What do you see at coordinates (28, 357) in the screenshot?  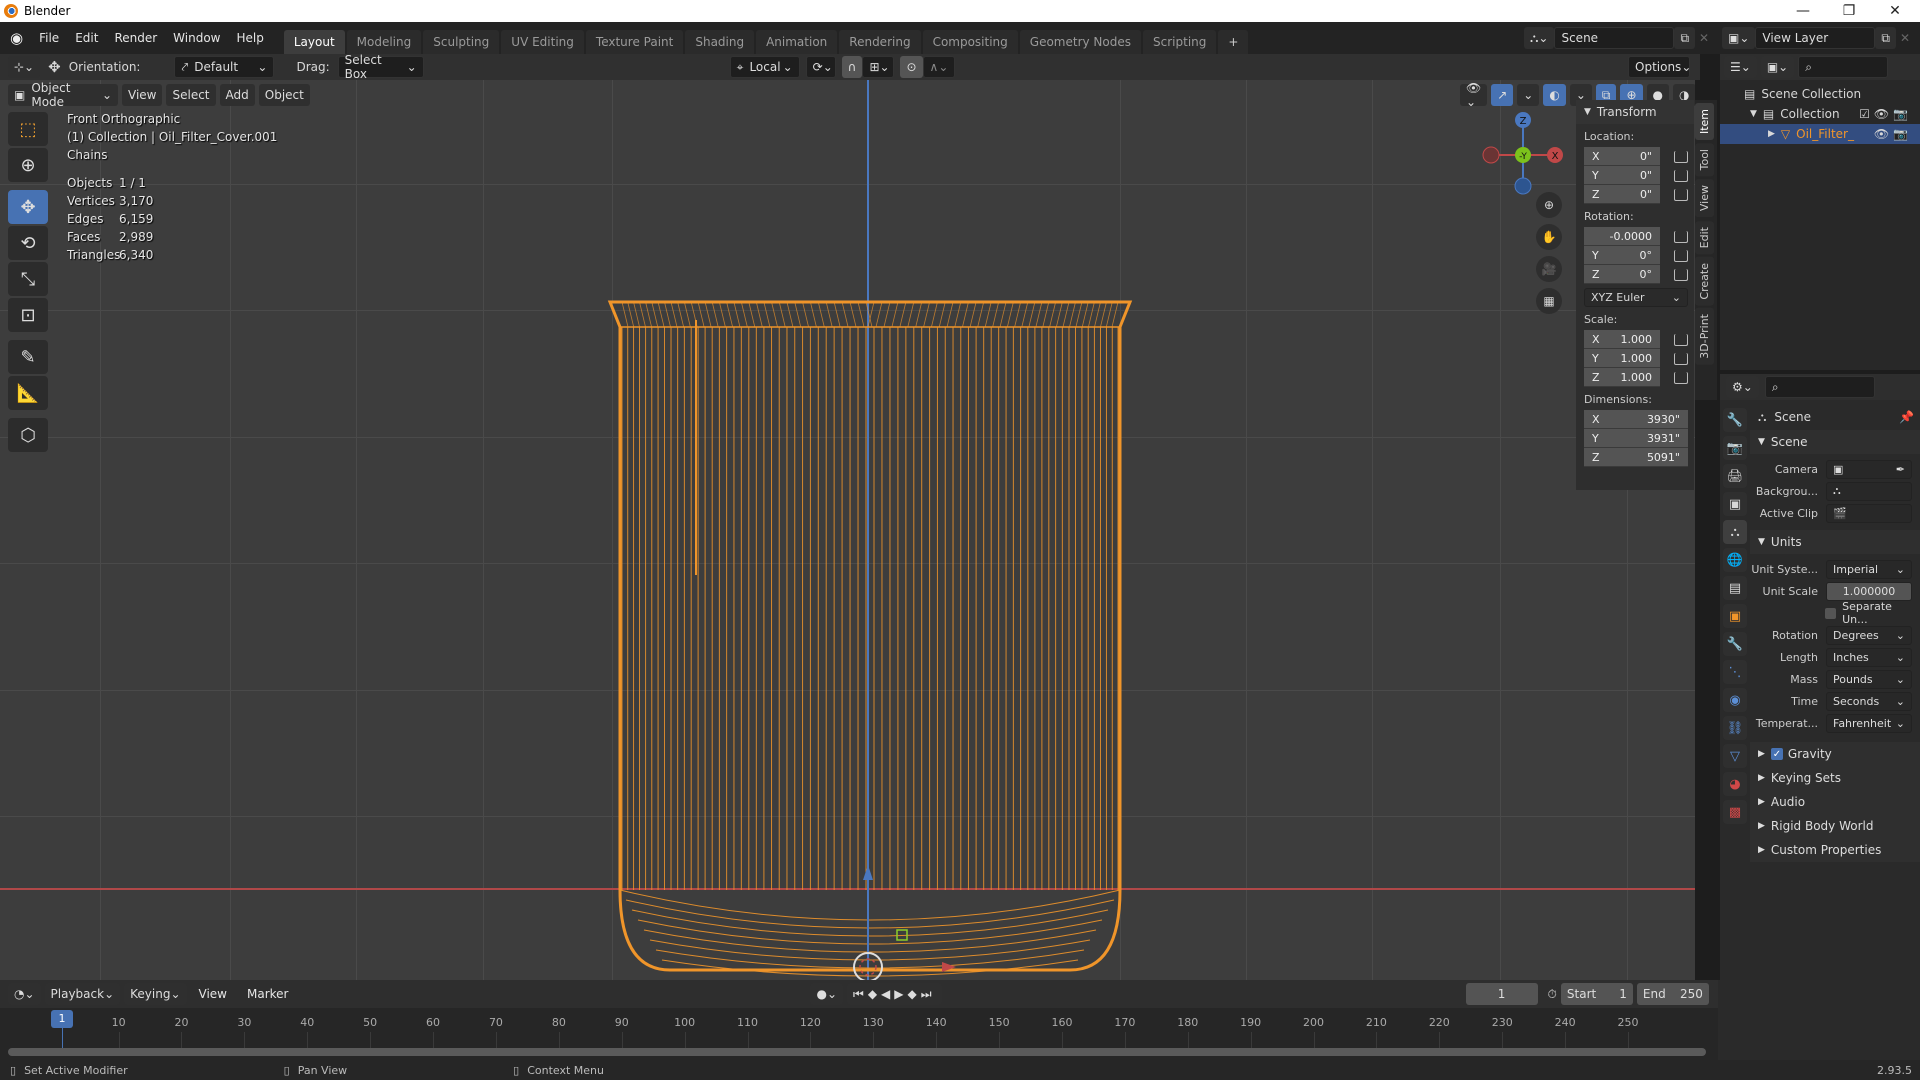 I see `annotate-tool-icon: ✎` at bounding box center [28, 357].